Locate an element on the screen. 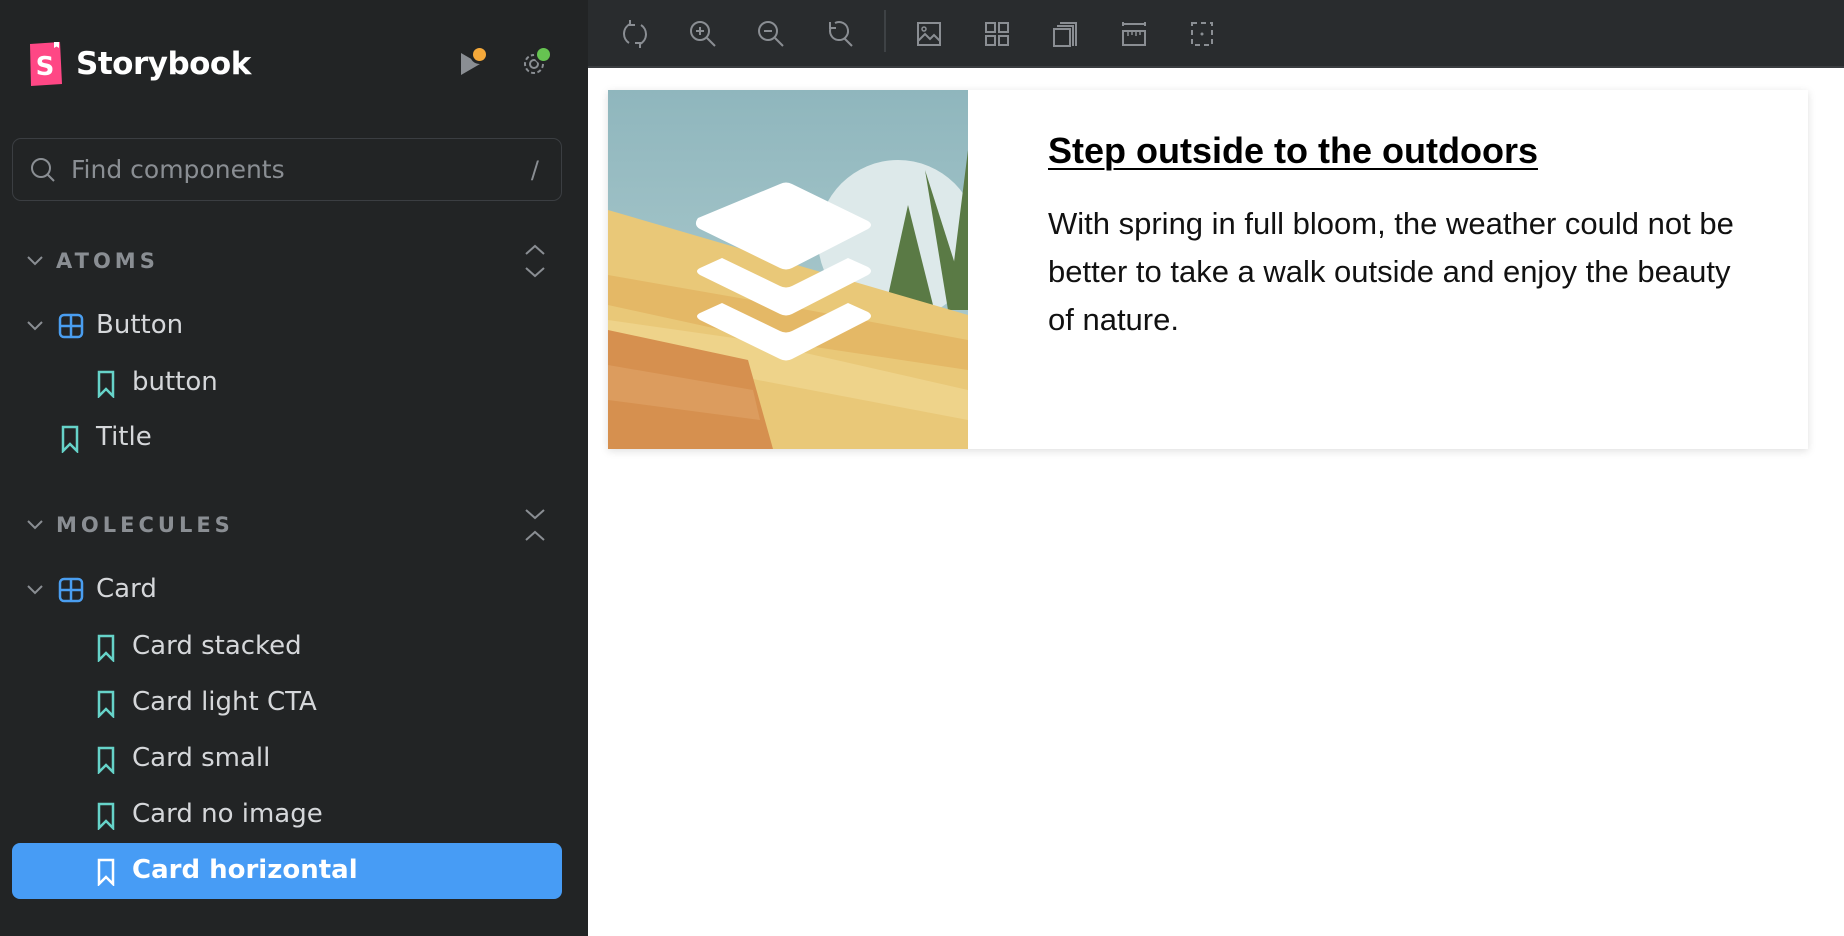 The height and width of the screenshot is (936, 1844). status-dot-ok is located at coordinates (543, 54).